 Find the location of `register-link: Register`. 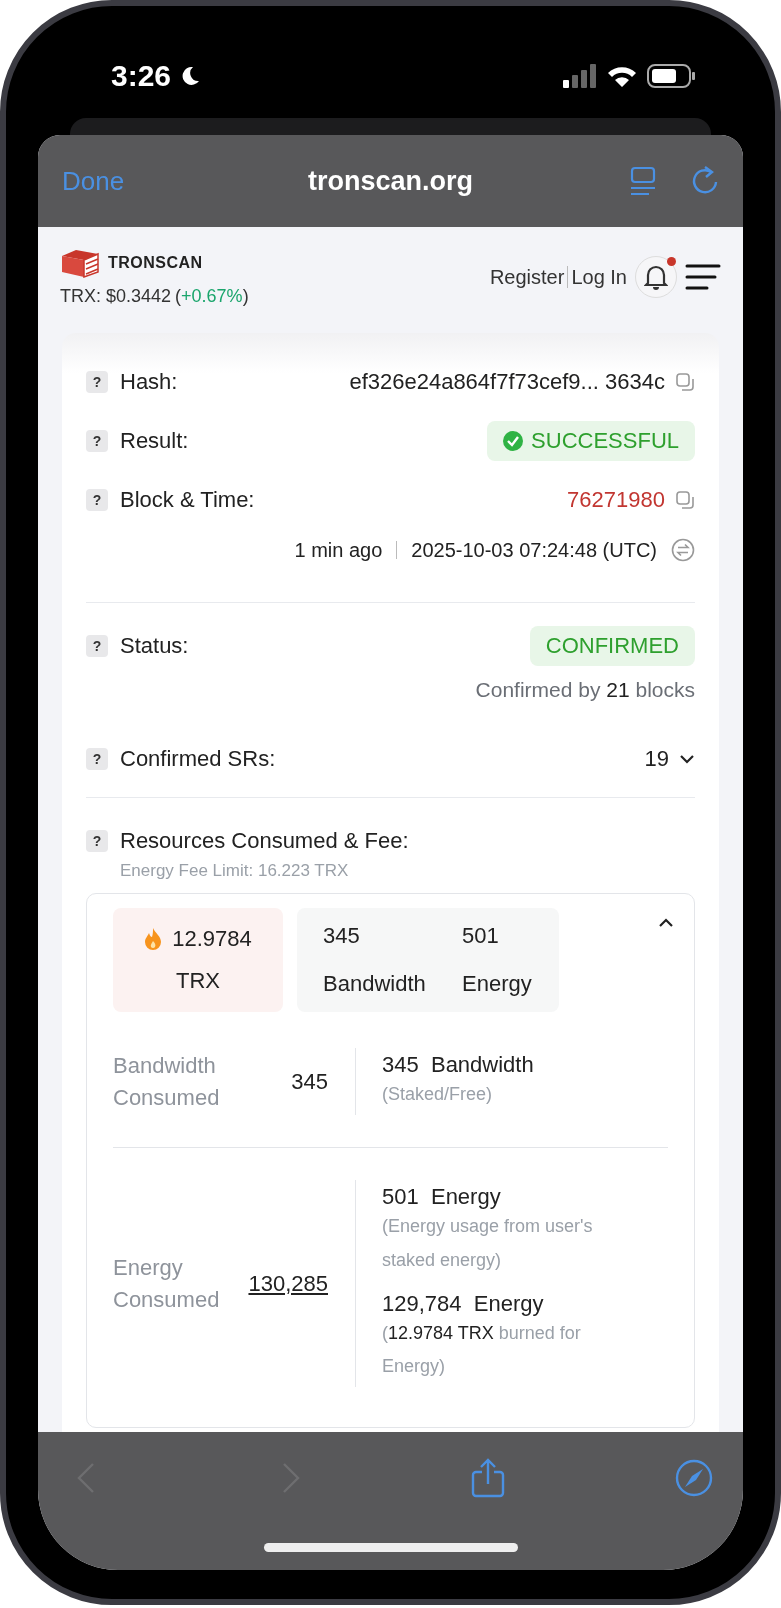

register-link: Register is located at coordinates (527, 277).